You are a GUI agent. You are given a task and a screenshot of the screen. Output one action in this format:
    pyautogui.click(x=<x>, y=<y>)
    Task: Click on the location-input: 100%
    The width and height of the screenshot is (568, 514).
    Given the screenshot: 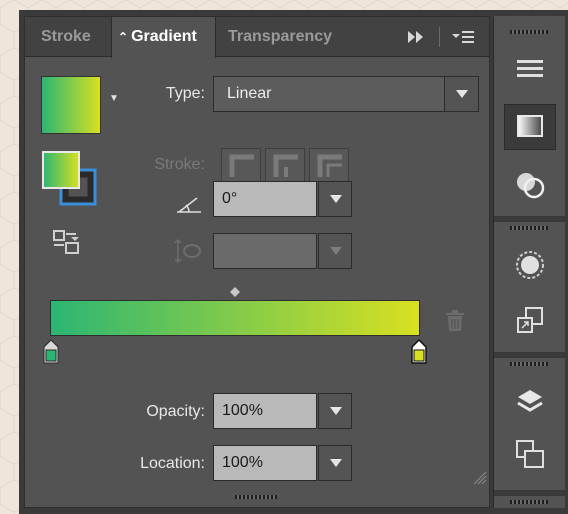 What is the action you would take?
    pyautogui.click(x=265, y=463)
    